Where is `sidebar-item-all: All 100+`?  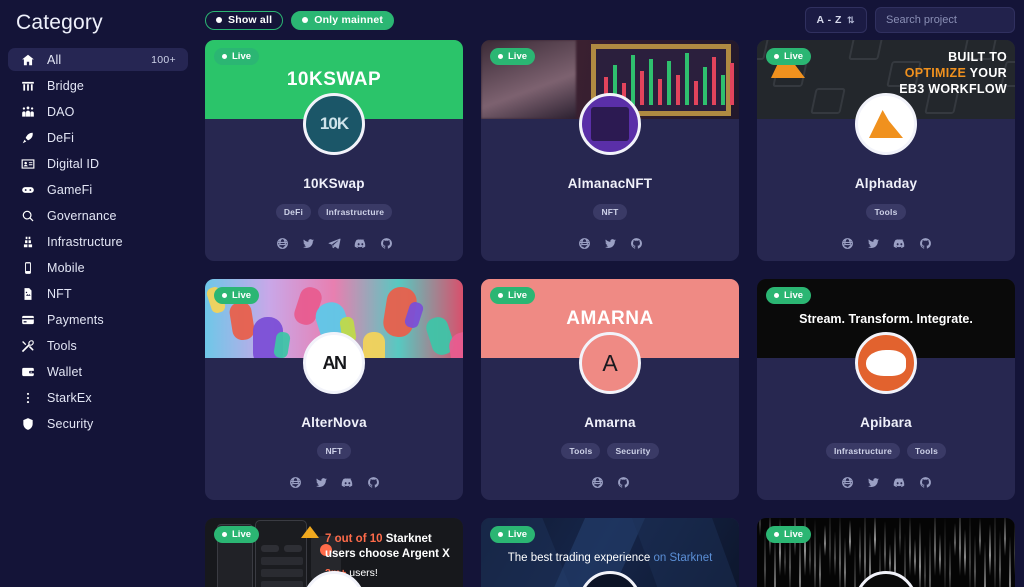 sidebar-item-all: All 100+ is located at coordinates (98, 59).